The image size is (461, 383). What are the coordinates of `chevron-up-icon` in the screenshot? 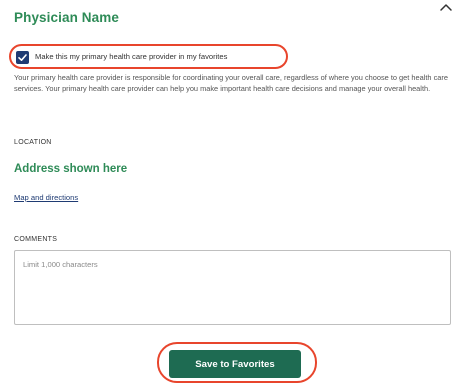 It's located at (446, 6).